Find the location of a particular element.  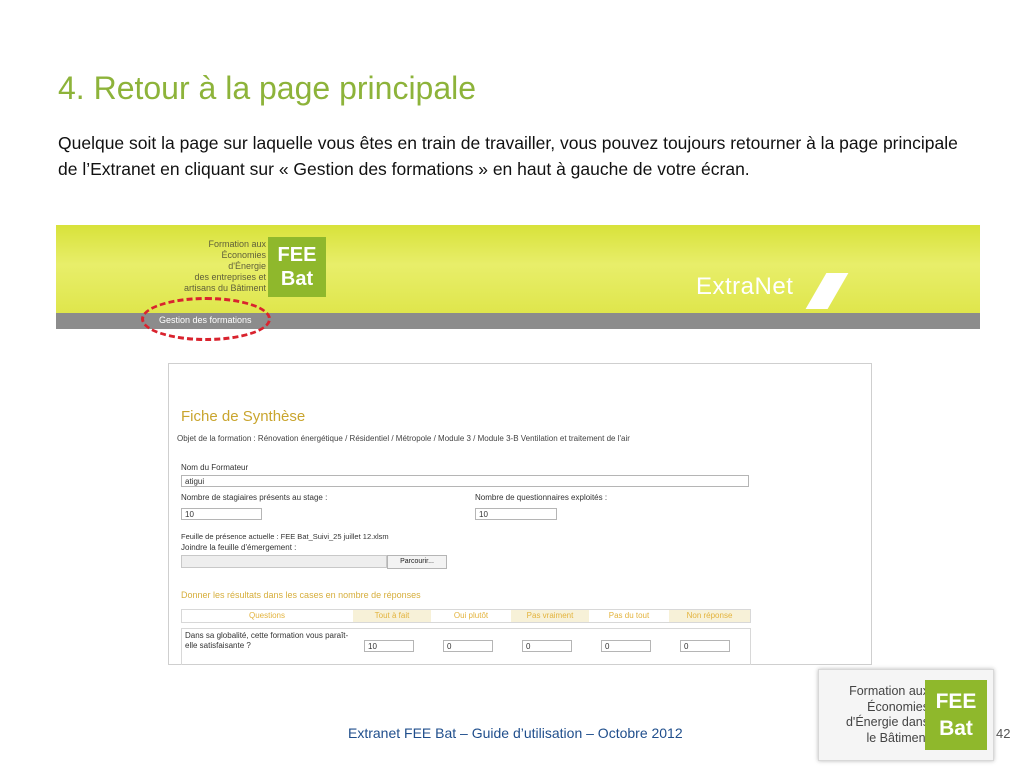

banner-logo-line: d'Énergie is located at coordinates (247, 266).